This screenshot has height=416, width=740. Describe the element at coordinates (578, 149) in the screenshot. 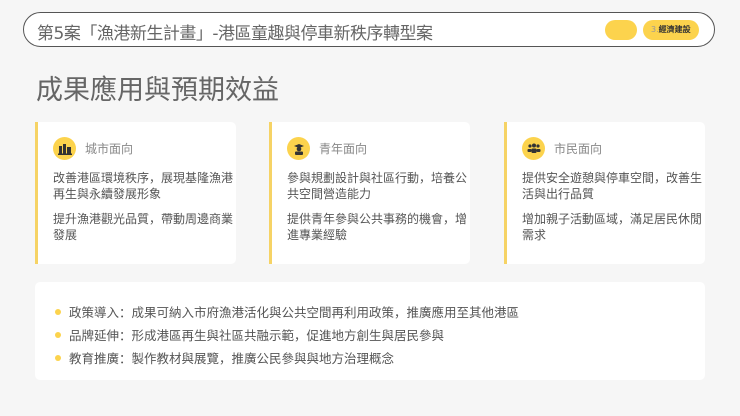

I see `card-title: 市民面向` at that location.